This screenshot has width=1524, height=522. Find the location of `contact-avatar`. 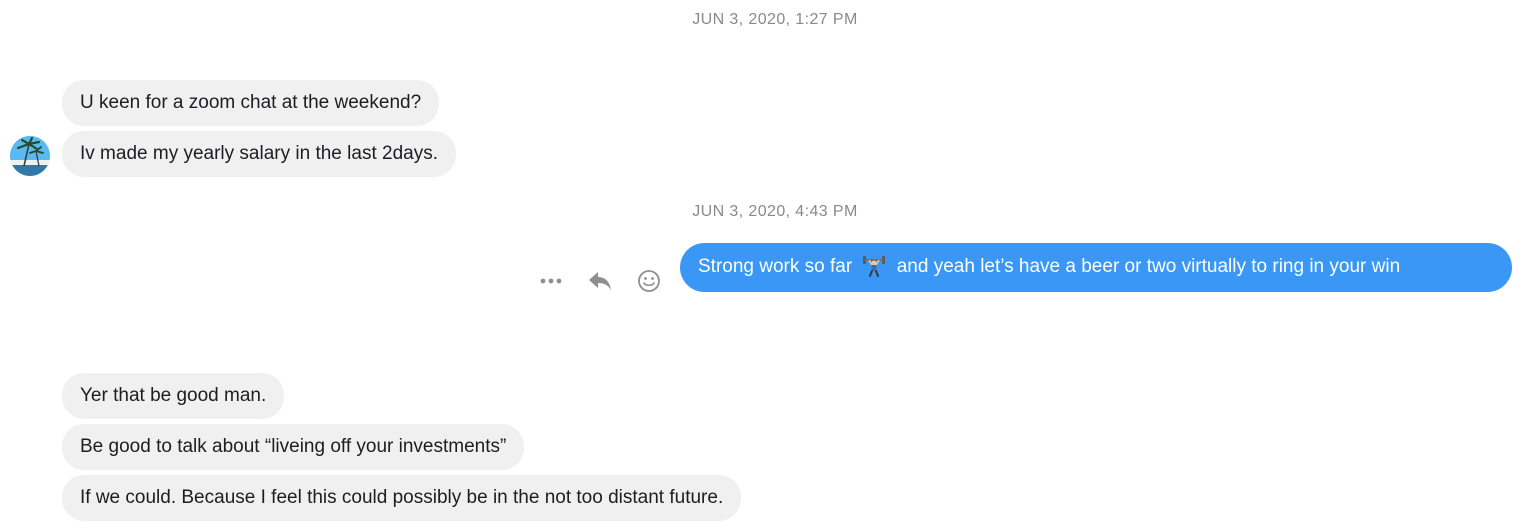

contact-avatar is located at coordinates (30, 156).